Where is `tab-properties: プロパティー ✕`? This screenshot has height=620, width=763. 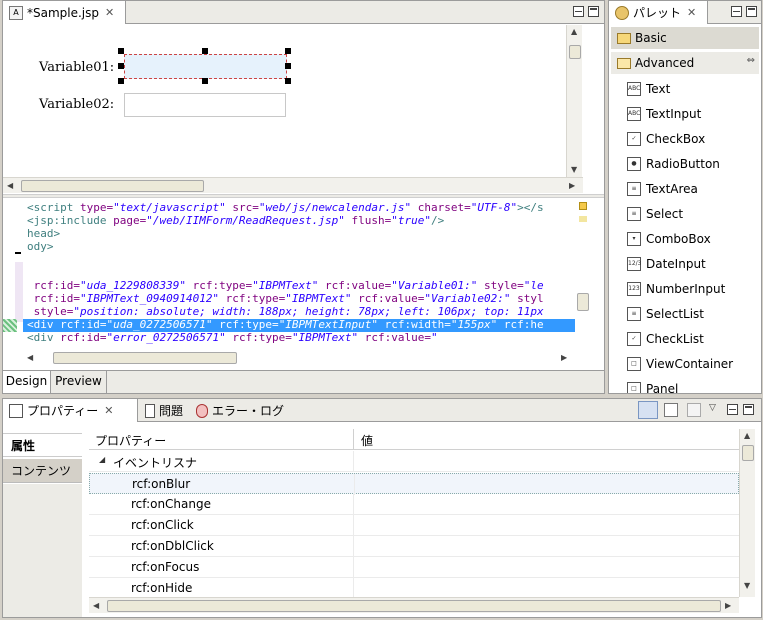 tab-properties: プロパティー ✕ is located at coordinates (70, 410).